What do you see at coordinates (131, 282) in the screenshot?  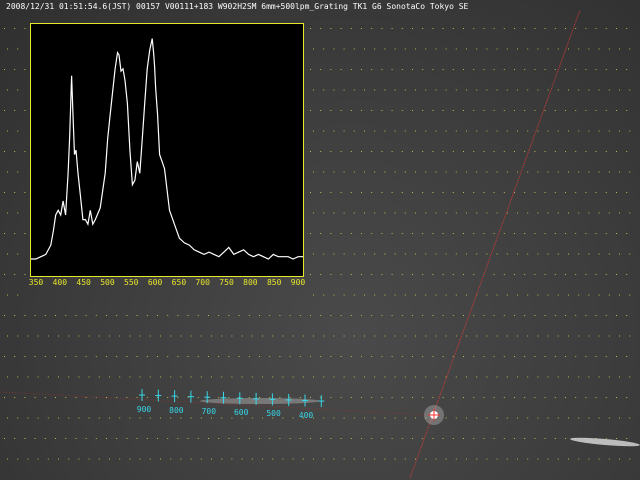 I see `x-tick-label: 550` at bounding box center [131, 282].